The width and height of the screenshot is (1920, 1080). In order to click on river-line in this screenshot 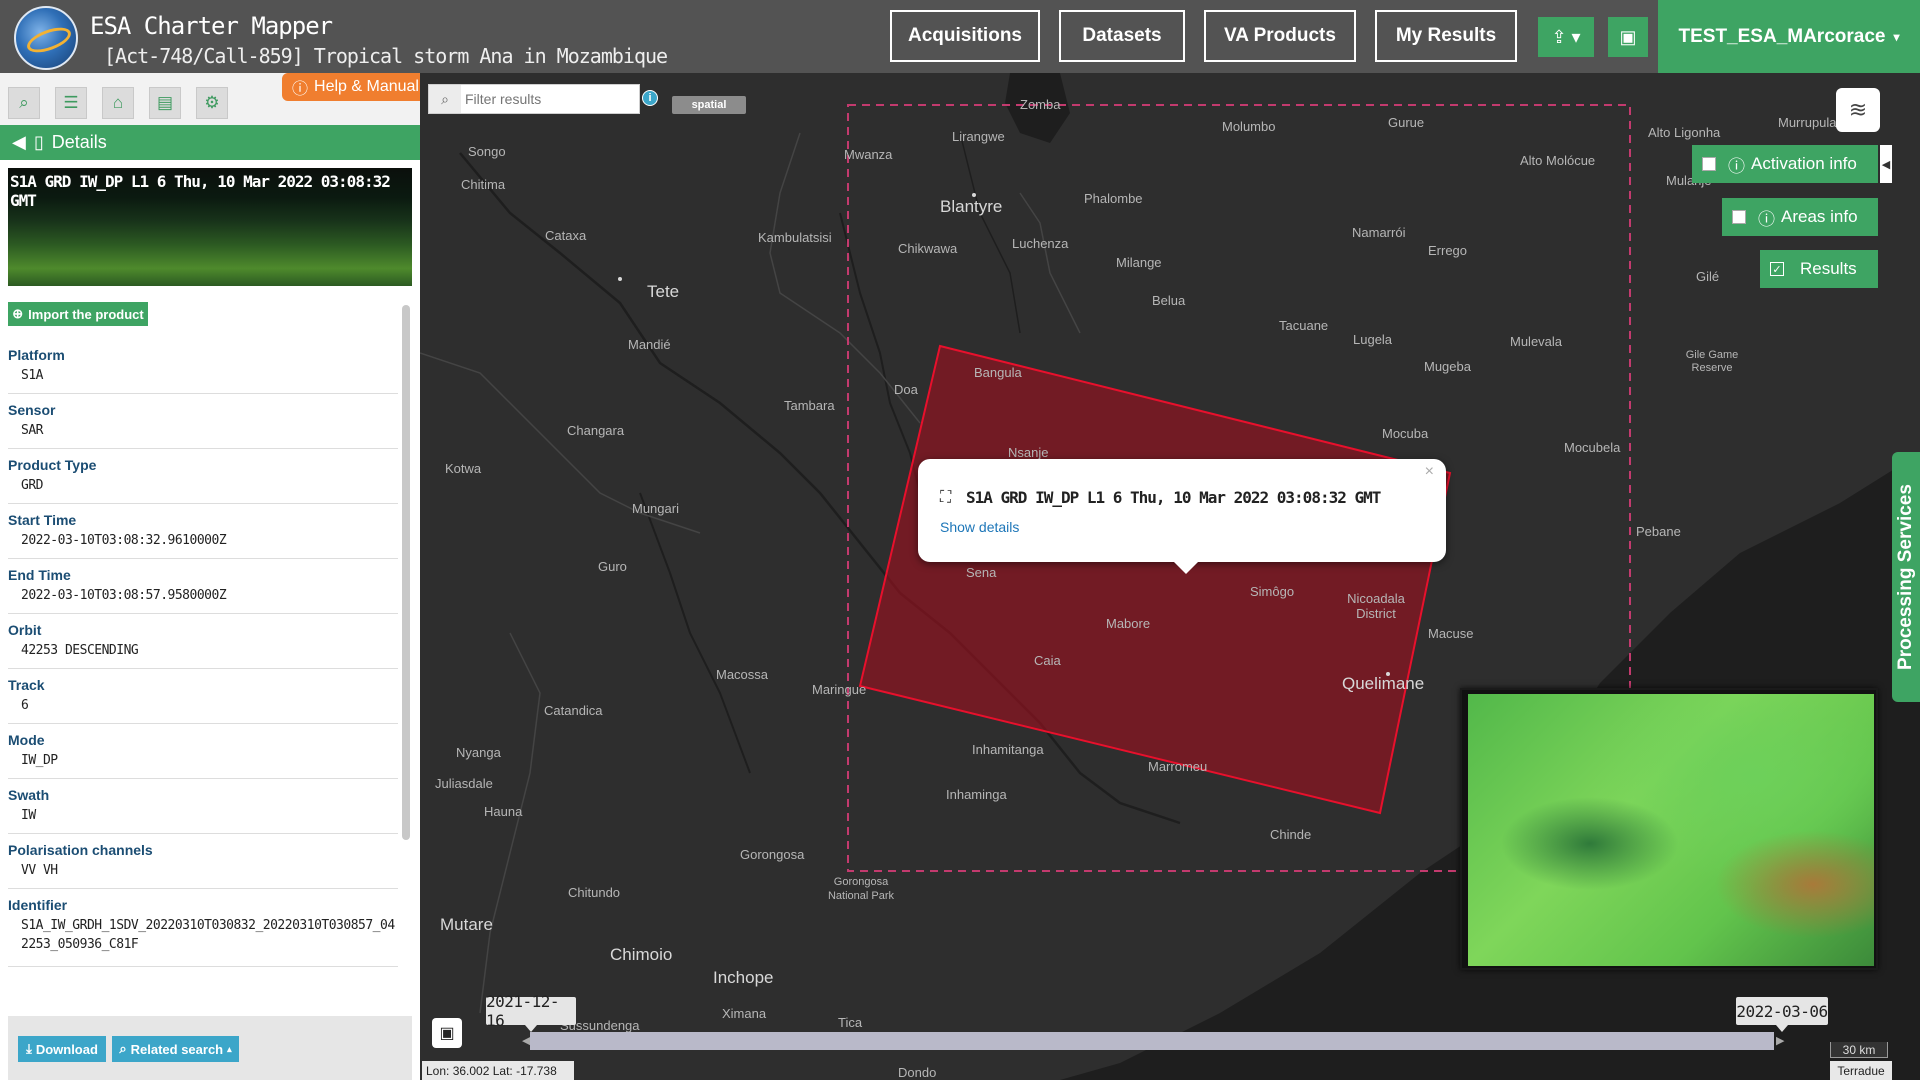, I will do `click(695, 633)`.